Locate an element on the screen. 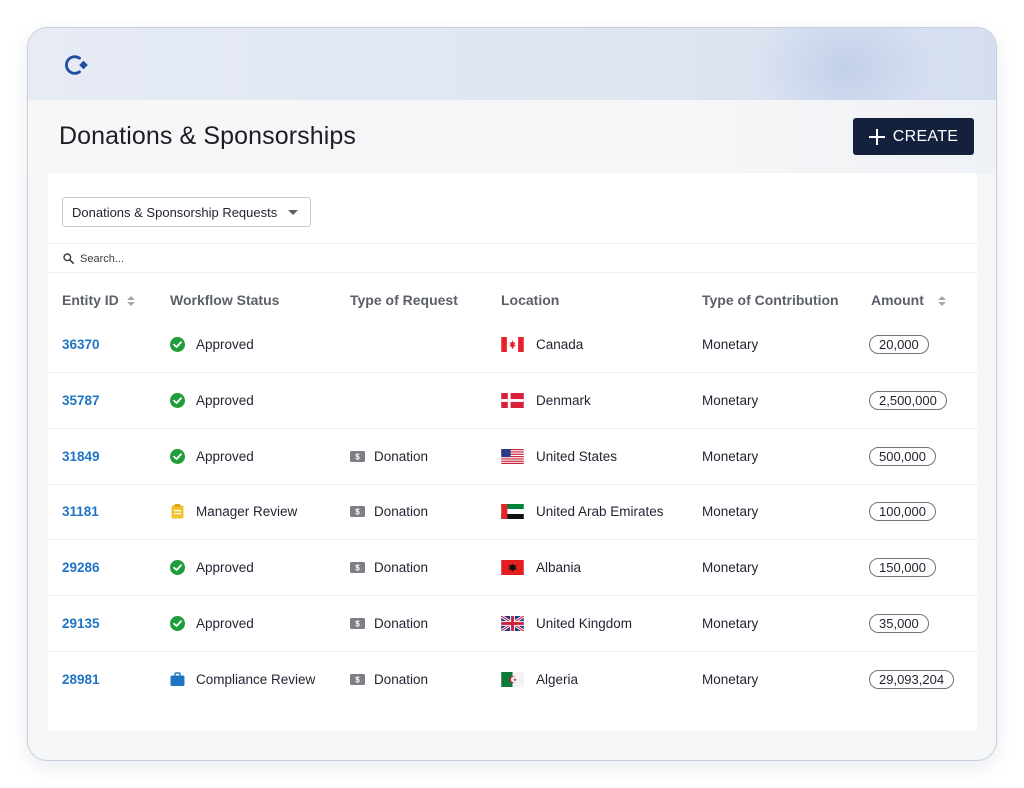 The image size is (1024, 788). table-row: 36370 Approved Canada Monetary 20,000 is located at coordinates (512, 345).